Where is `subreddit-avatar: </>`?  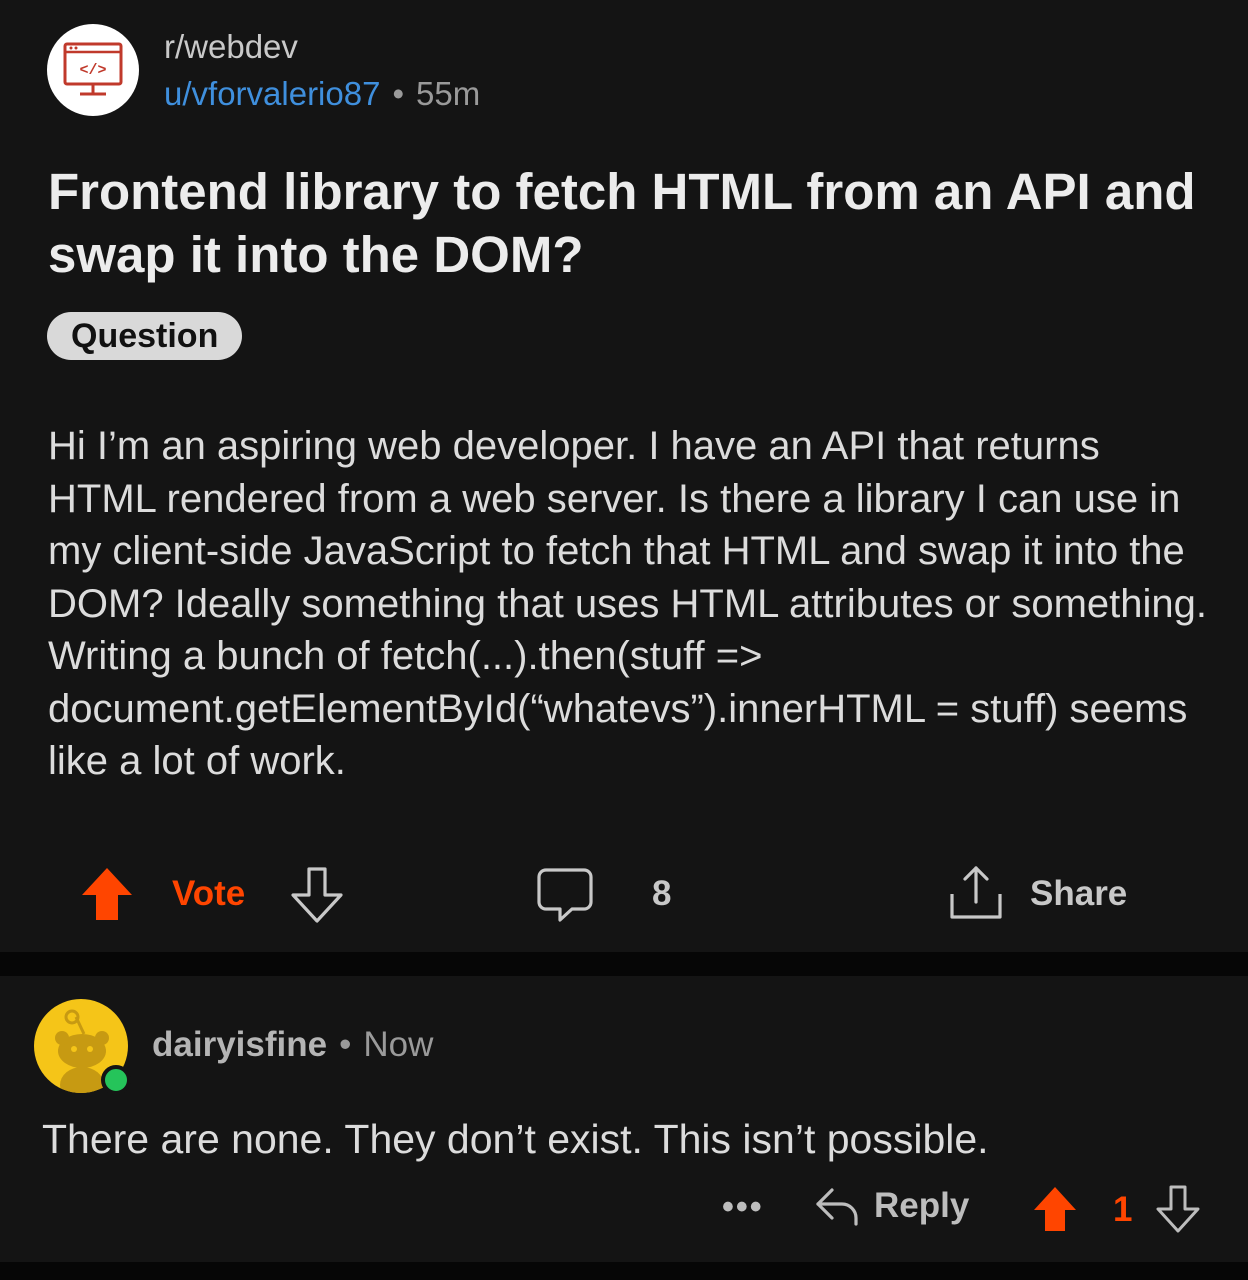
subreddit-avatar: </> is located at coordinates (93, 70).